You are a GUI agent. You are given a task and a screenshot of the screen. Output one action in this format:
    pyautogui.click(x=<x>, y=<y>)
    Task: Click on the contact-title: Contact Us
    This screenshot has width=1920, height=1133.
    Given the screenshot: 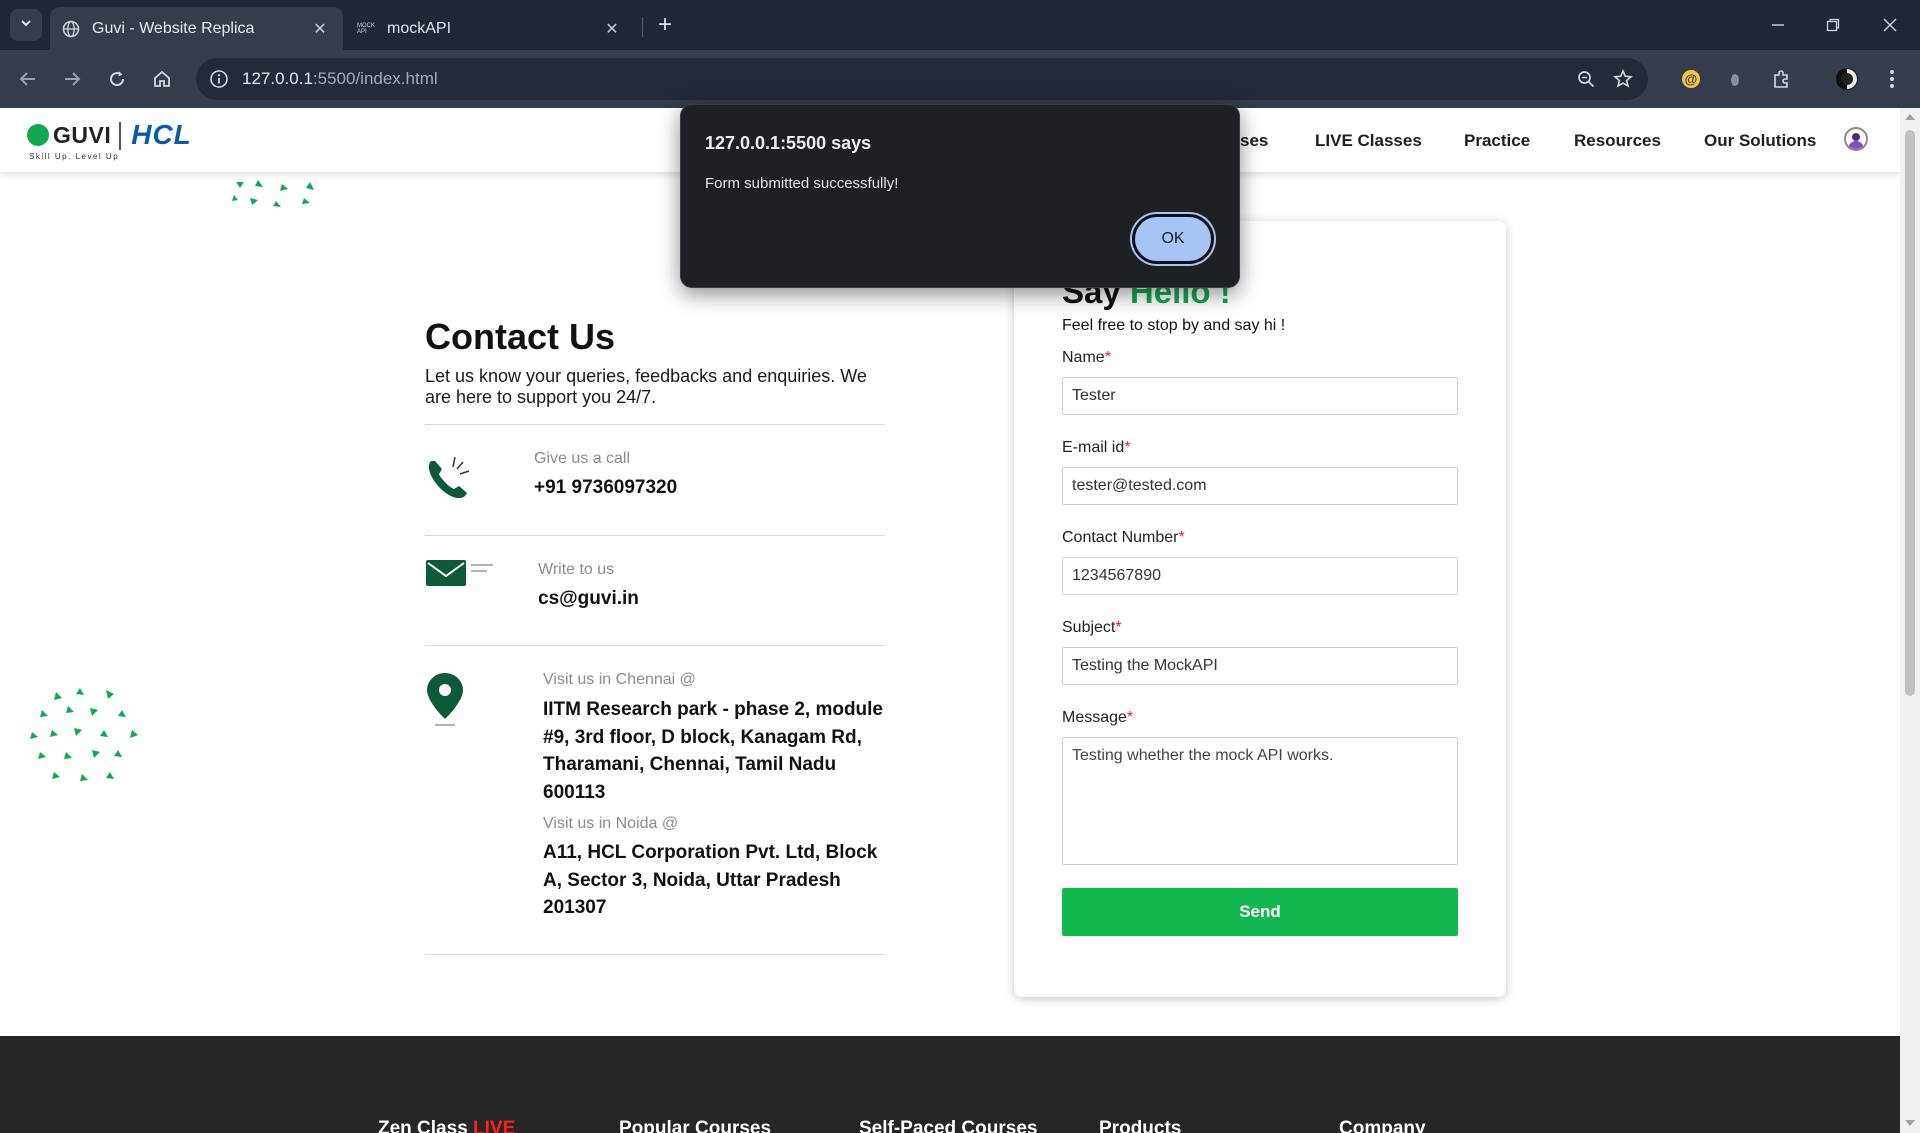 What is the action you would take?
    pyautogui.click(x=520, y=336)
    